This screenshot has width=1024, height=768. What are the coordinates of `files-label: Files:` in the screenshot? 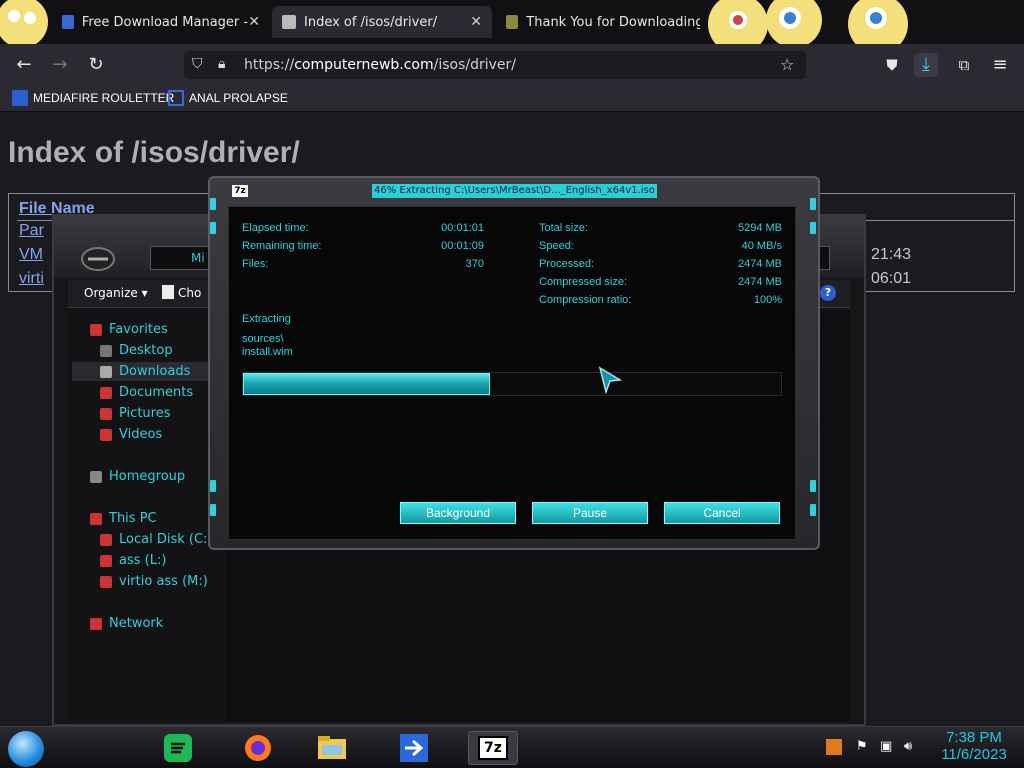 It's located at (255, 264).